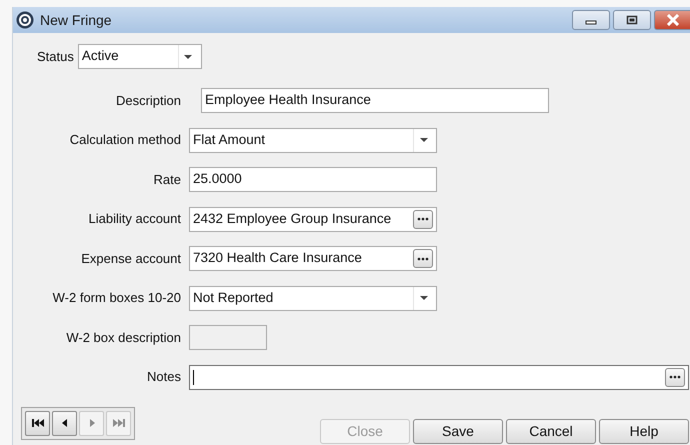  What do you see at coordinates (551, 431) in the screenshot?
I see `action-button: Cancel` at bounding box center [551, 431].